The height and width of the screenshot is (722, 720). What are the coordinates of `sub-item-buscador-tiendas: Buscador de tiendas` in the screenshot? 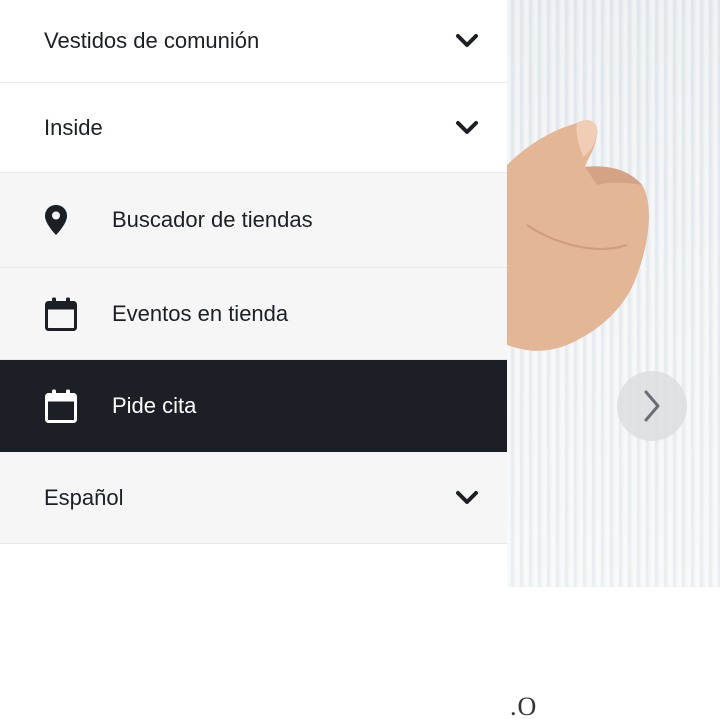 It's located at (253, 220).